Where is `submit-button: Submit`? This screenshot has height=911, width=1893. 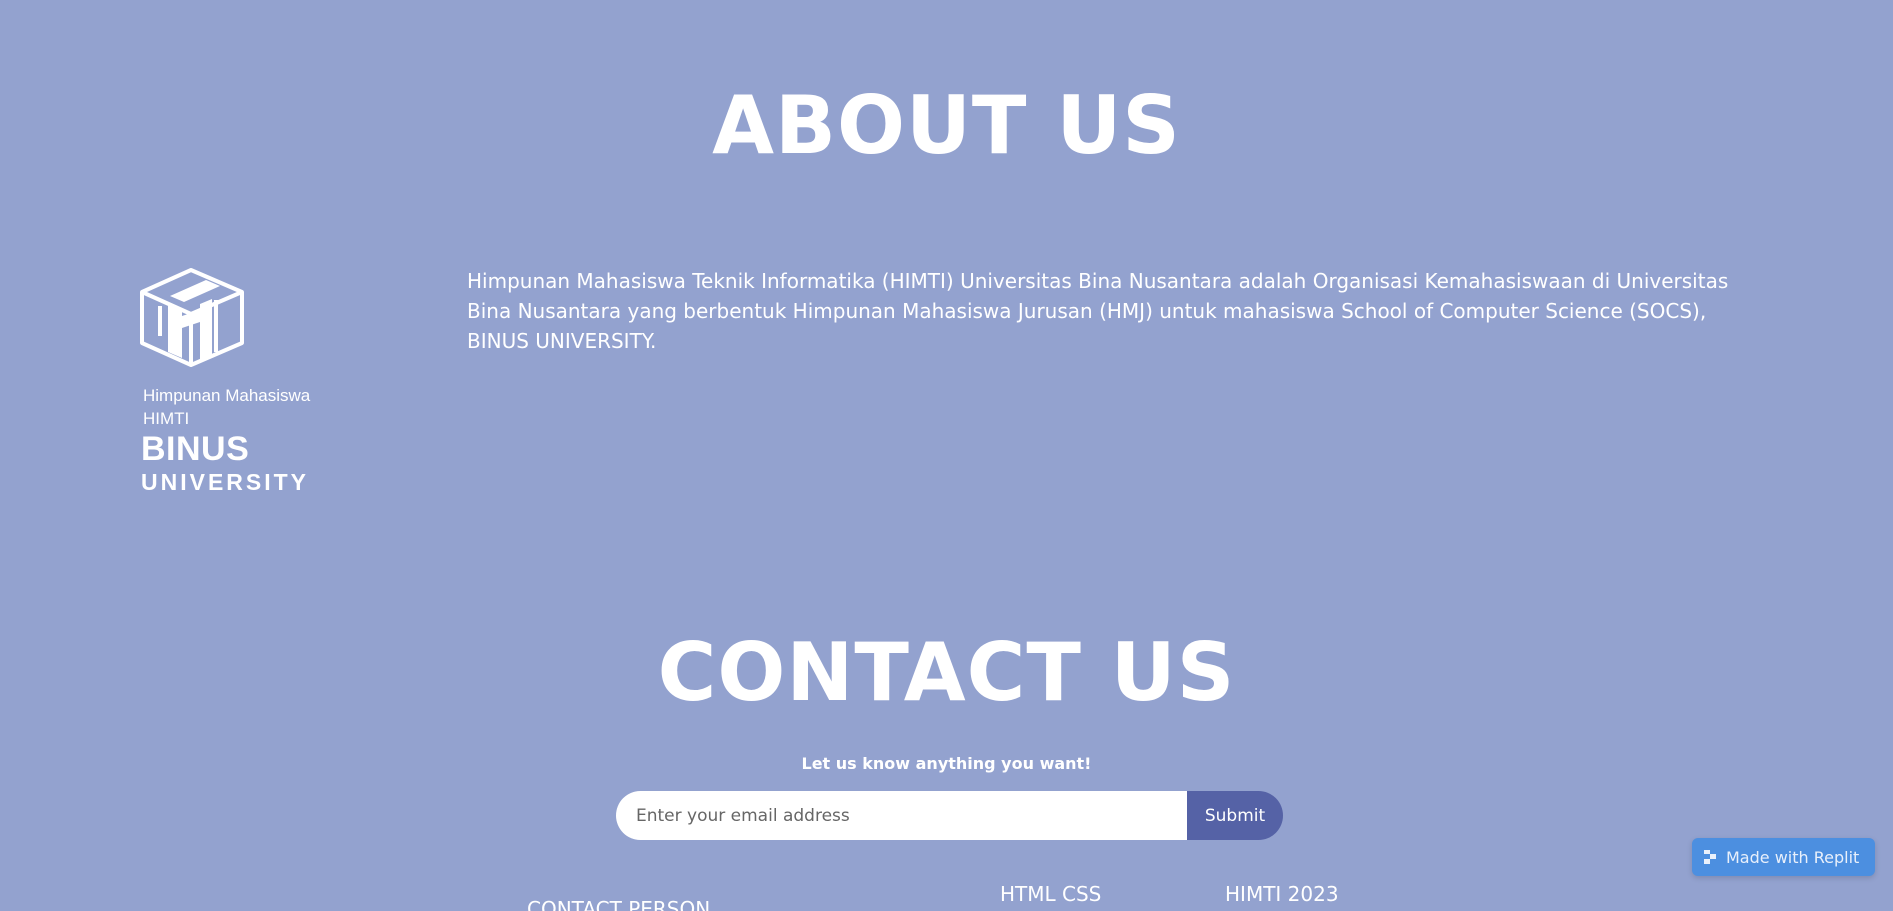
submit-button: Submit is located at coordinates (1235, 815).